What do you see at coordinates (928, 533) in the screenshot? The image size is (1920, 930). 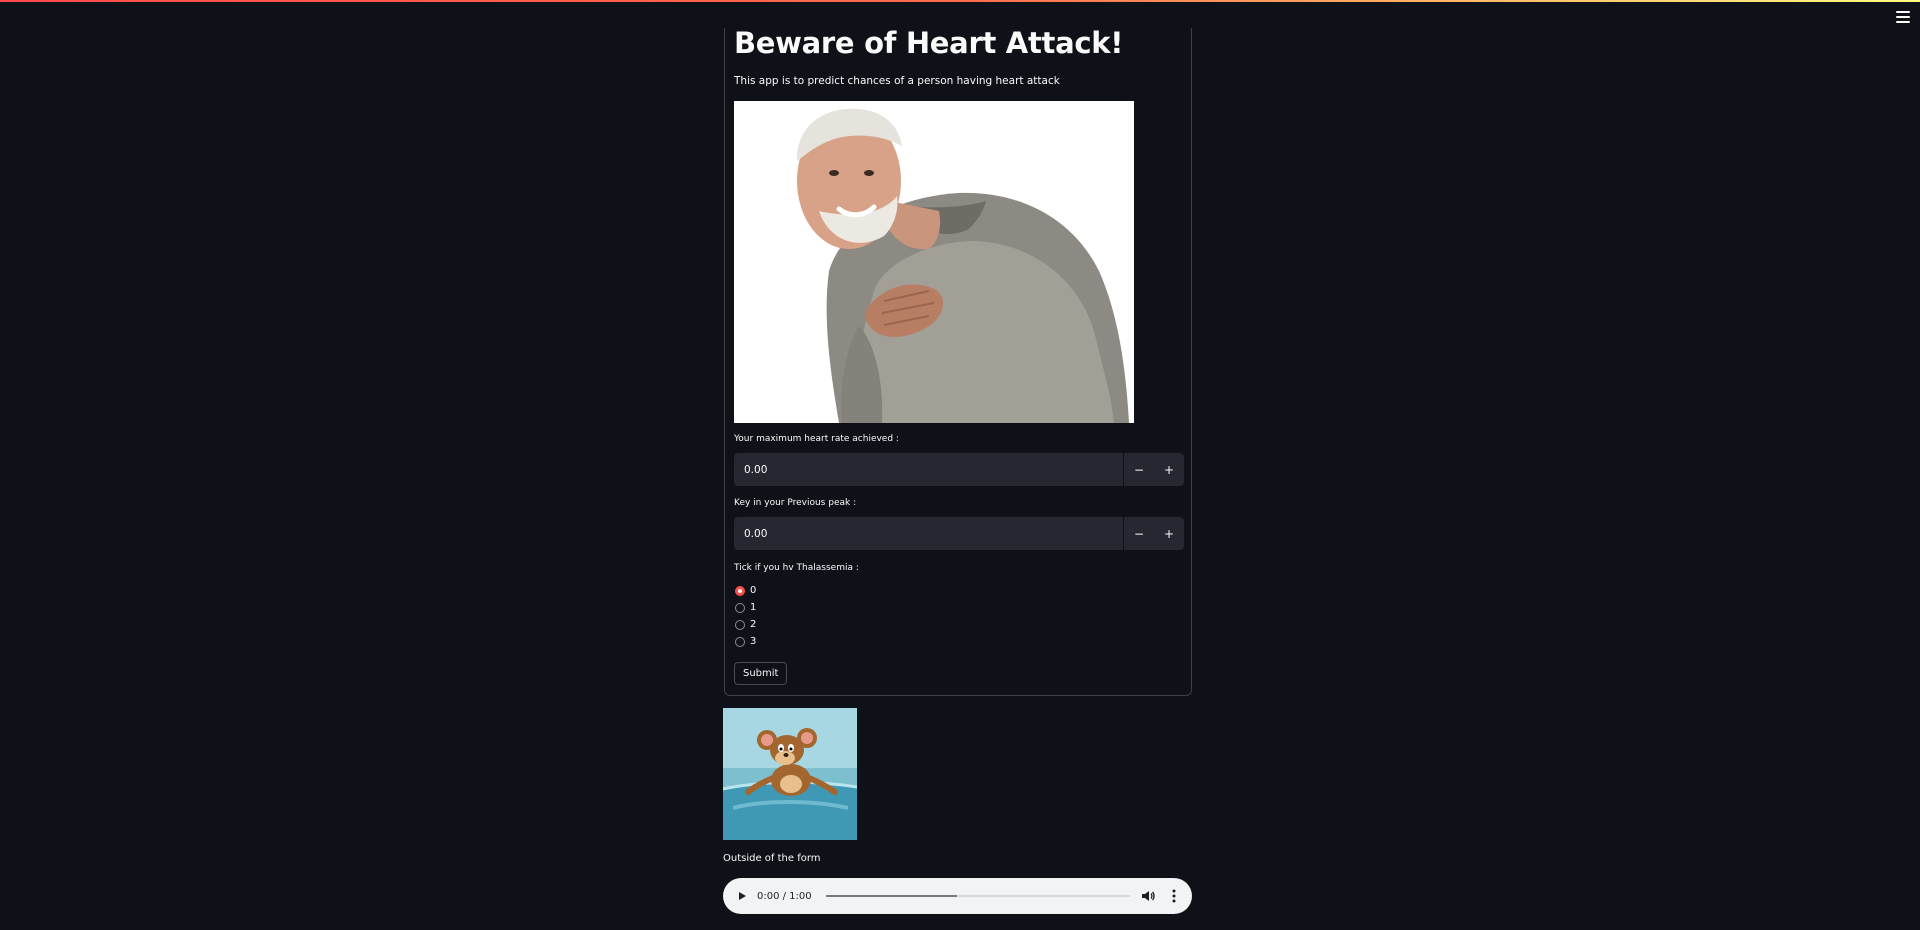 I see `previous-peak-value: 0.00` at bounding box center [928, 533].